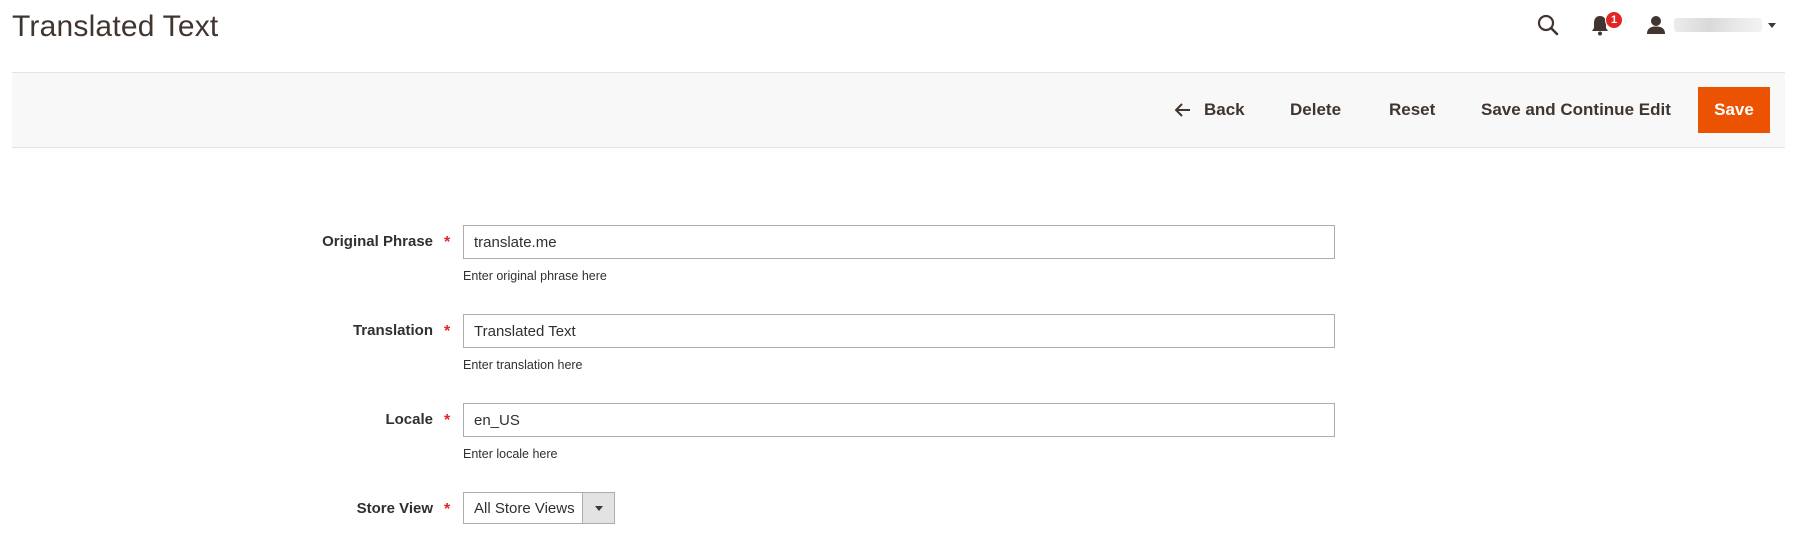 The image size is (1799, 548). I want to click on original-phrase-note: Enter original phrase here, so click(535, 276).